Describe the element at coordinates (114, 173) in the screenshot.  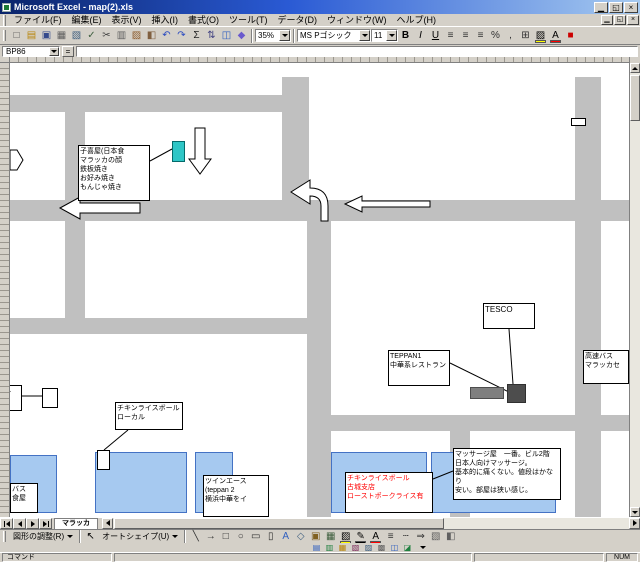
I see `map-label-kokiya: 子喜屋(日本食 マラッカの顔 鉄板焼き お好み焼き もんじゃ焼き` at that location.